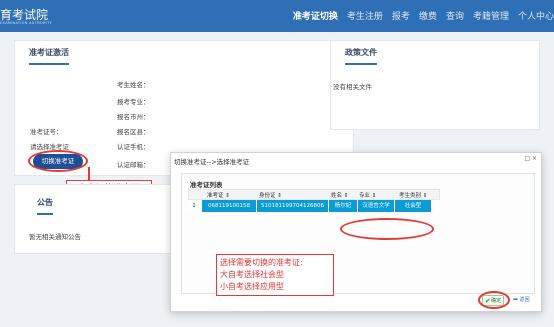 This screenshot has width=554, height=327. What do you see at coordinates (530, 158) in the screenshot?
I see `dialog-window-controls: □ ×` at bounding box center [530, 158].